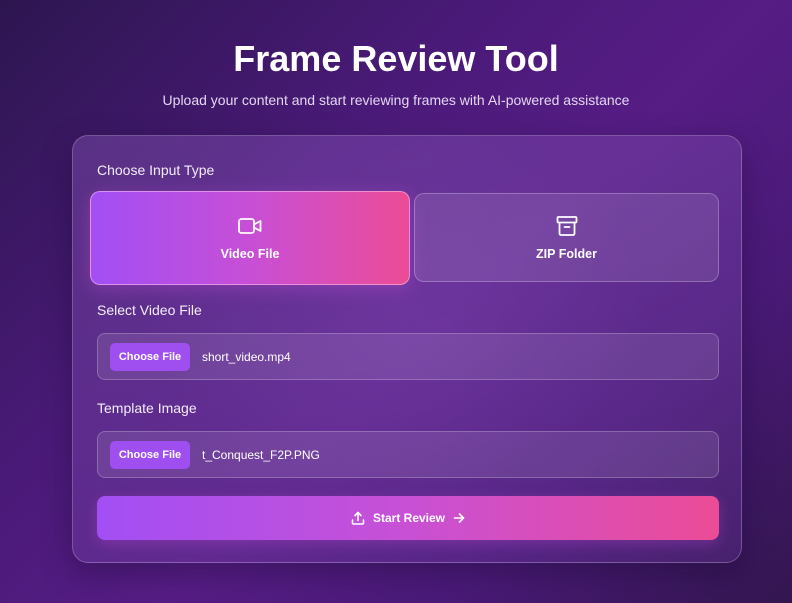 This screenshot has width=792, height=603. I want to click on zip-folder-option: ZIP Folder, so click(566, 237).